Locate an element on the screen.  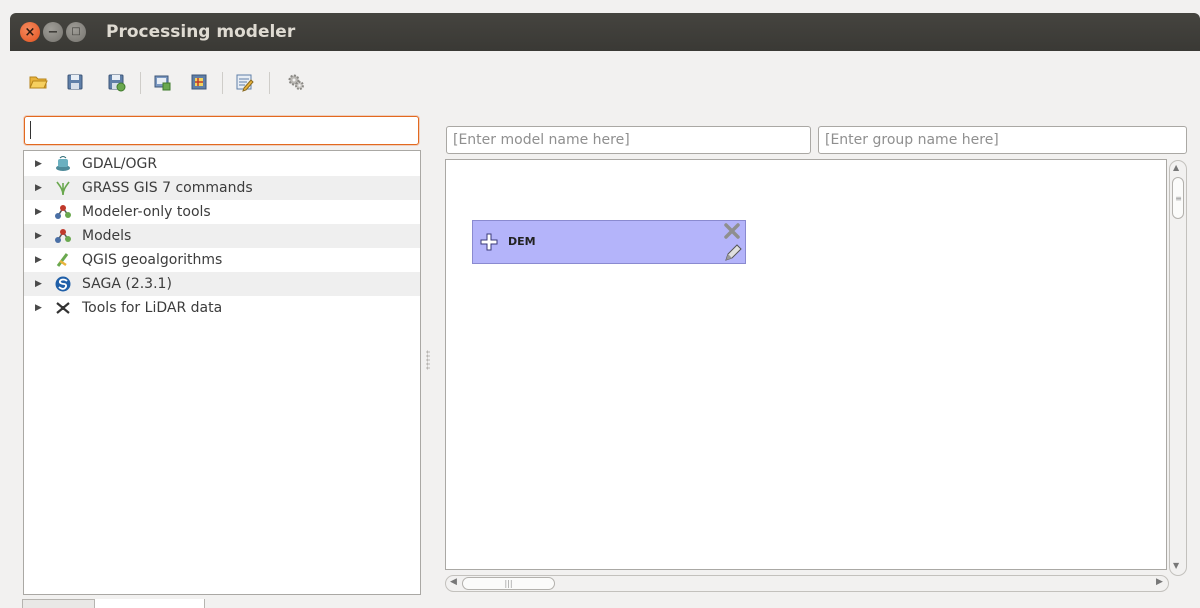
tree-item-modeler-only: ▶ Modeler-only tools is located at coordinates (222, 212).